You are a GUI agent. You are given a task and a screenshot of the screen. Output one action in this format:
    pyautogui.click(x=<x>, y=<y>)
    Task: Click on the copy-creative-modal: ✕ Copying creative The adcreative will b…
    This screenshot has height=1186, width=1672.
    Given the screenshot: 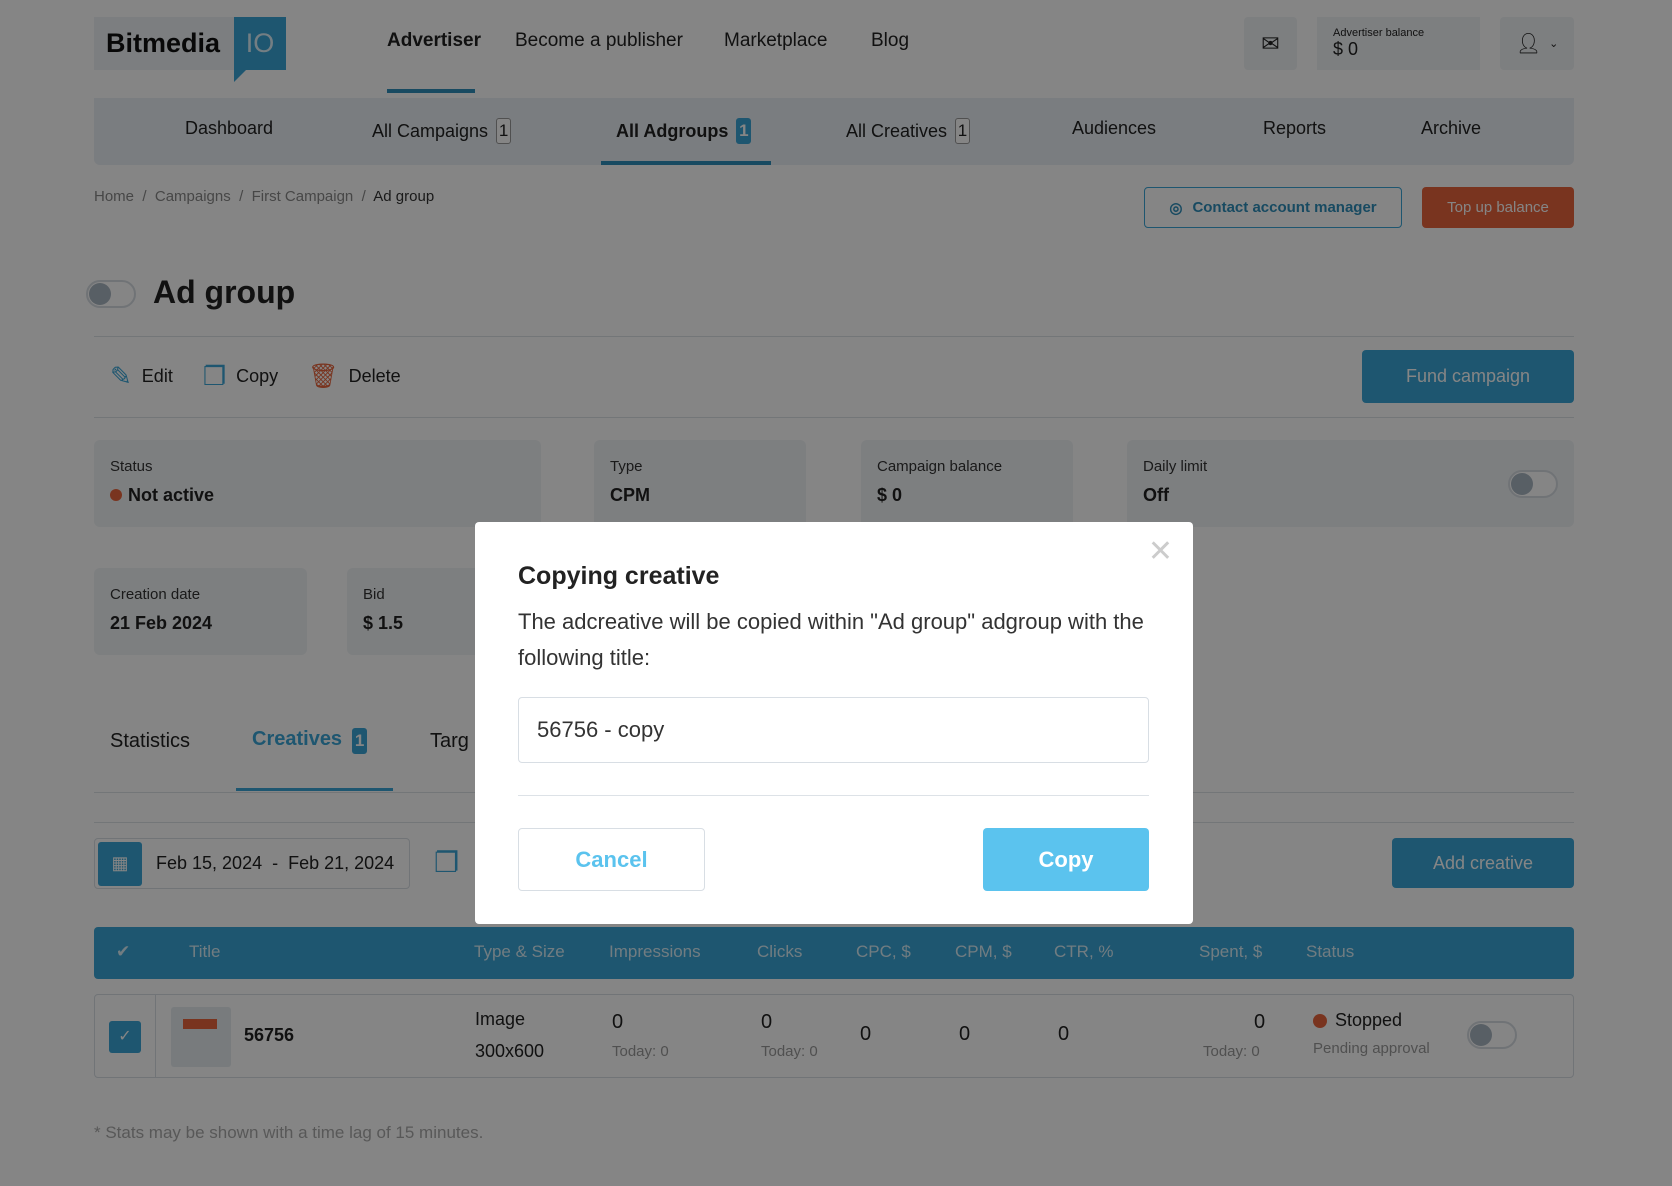 What is the action you would take?
    pyautogui.click(x=834, y=723)
    